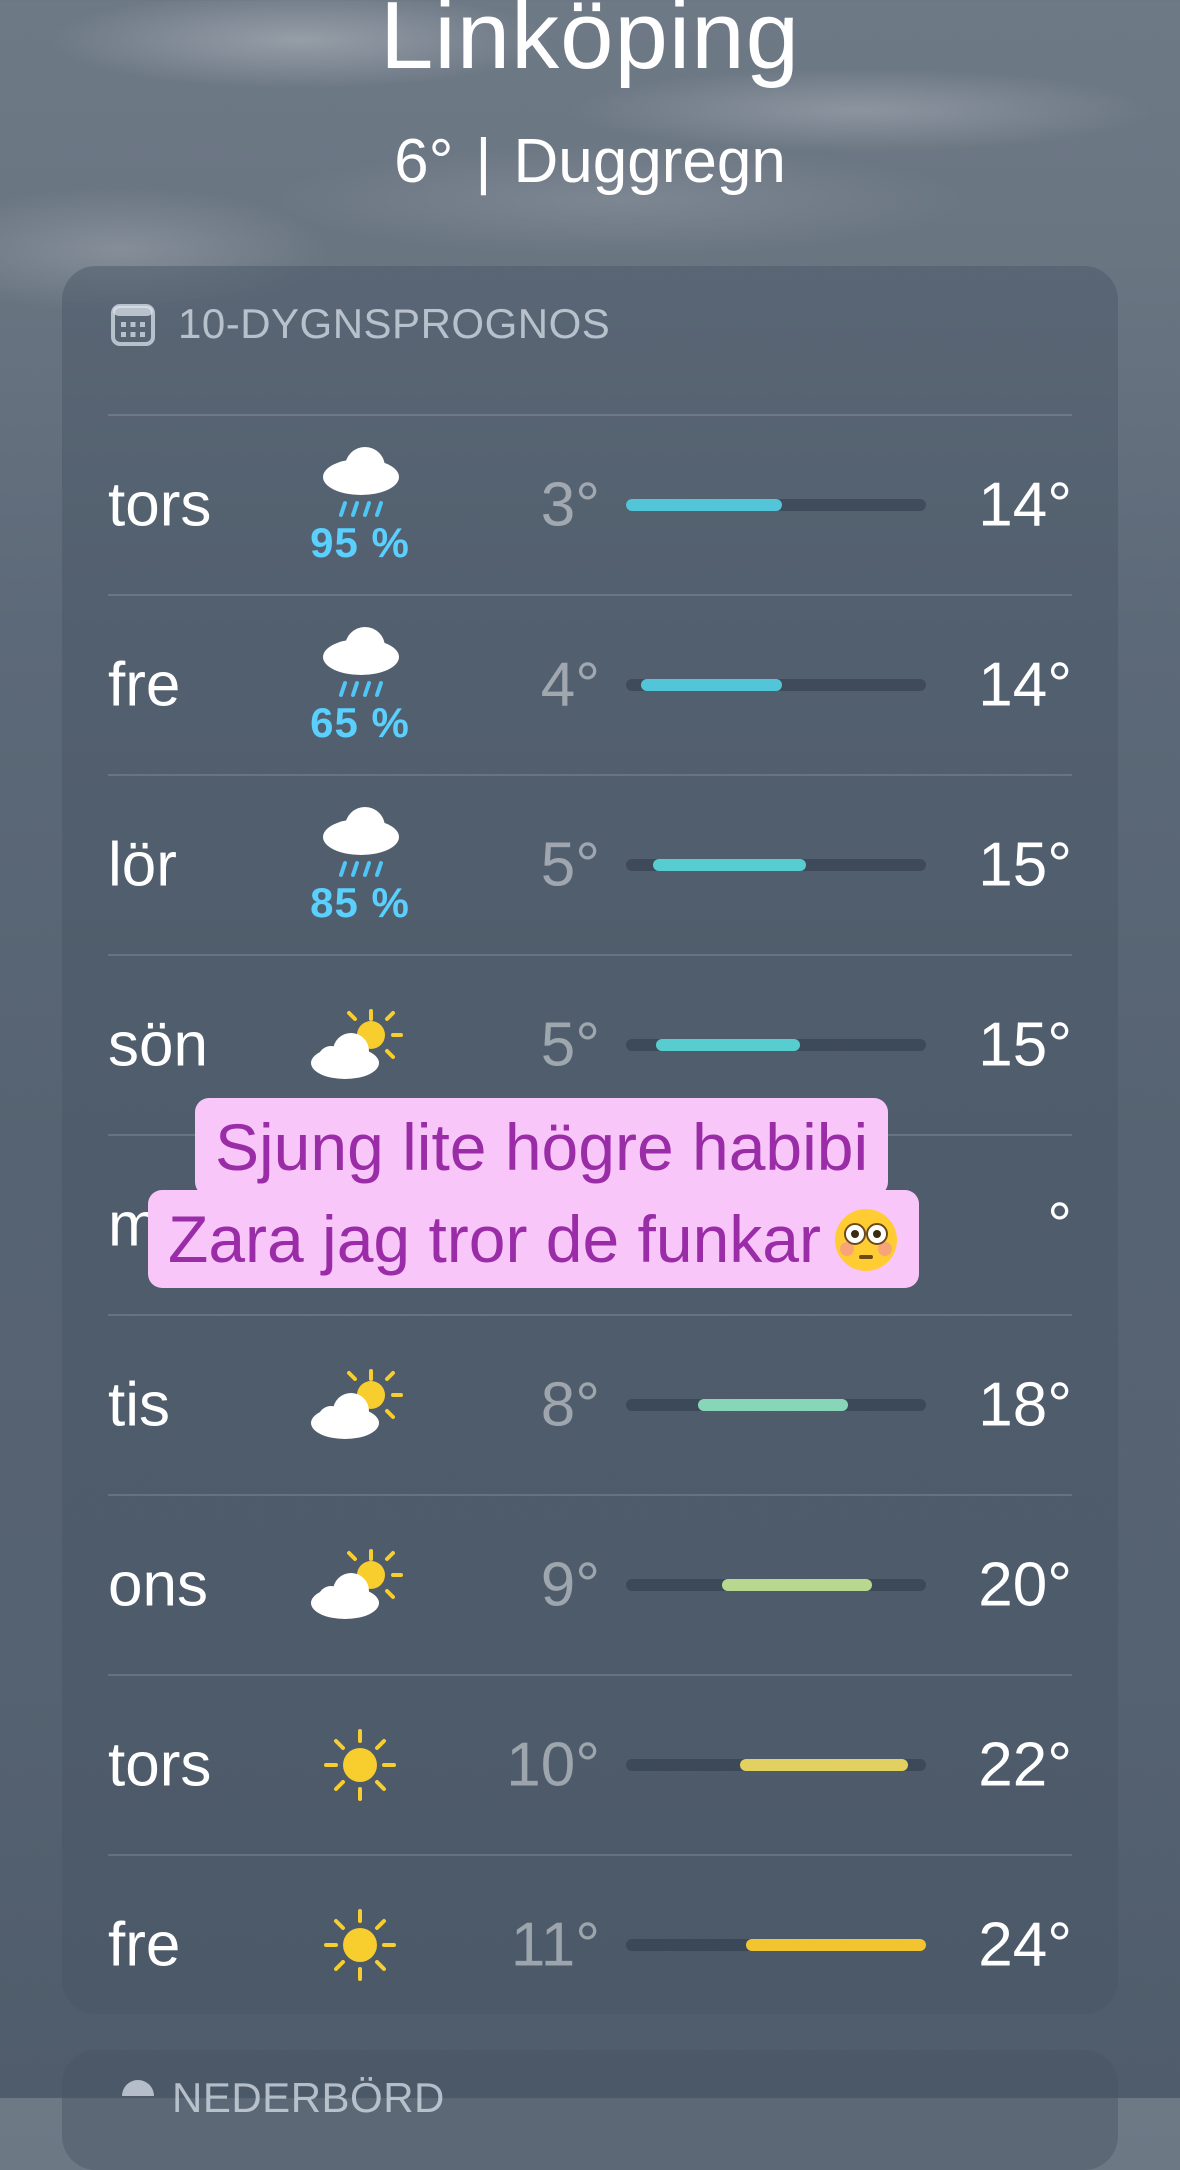 Image resolution: width=1180 pixels, height=2170 pixels. What do you see at coordinates (865, 1239) in the screenshot?
I see `flushed-face-emoji-icon` at bounding box center [865, 1239].